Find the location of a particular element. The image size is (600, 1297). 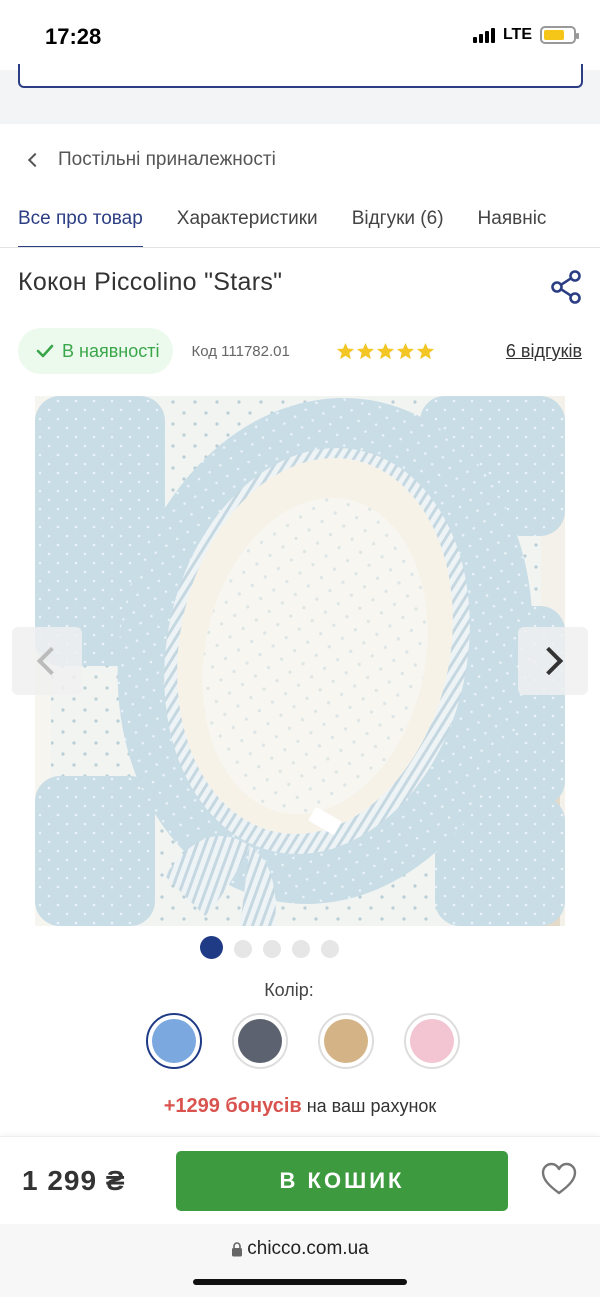

bonus-info: +1299 бонусів на ваш рахунок is located at coordinates (300, 1106).